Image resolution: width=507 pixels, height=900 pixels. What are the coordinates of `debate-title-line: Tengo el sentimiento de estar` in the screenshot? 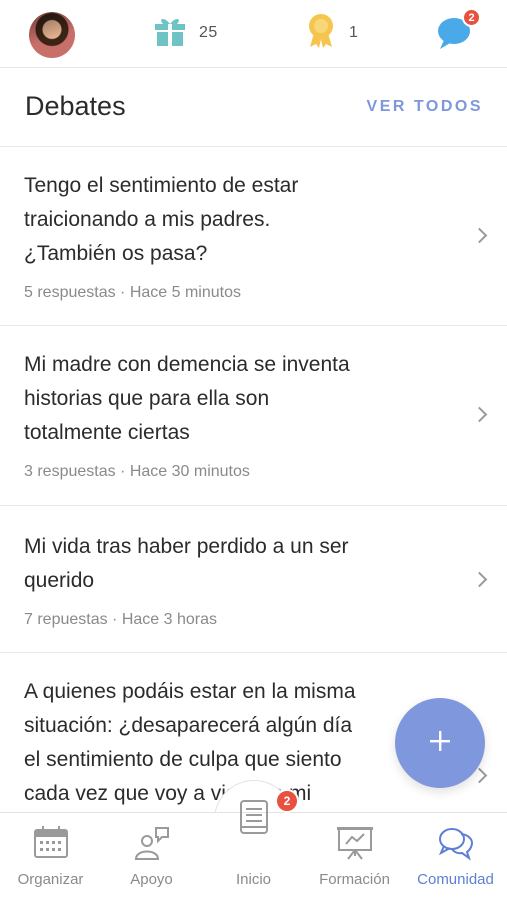 It's located at (161, 185).